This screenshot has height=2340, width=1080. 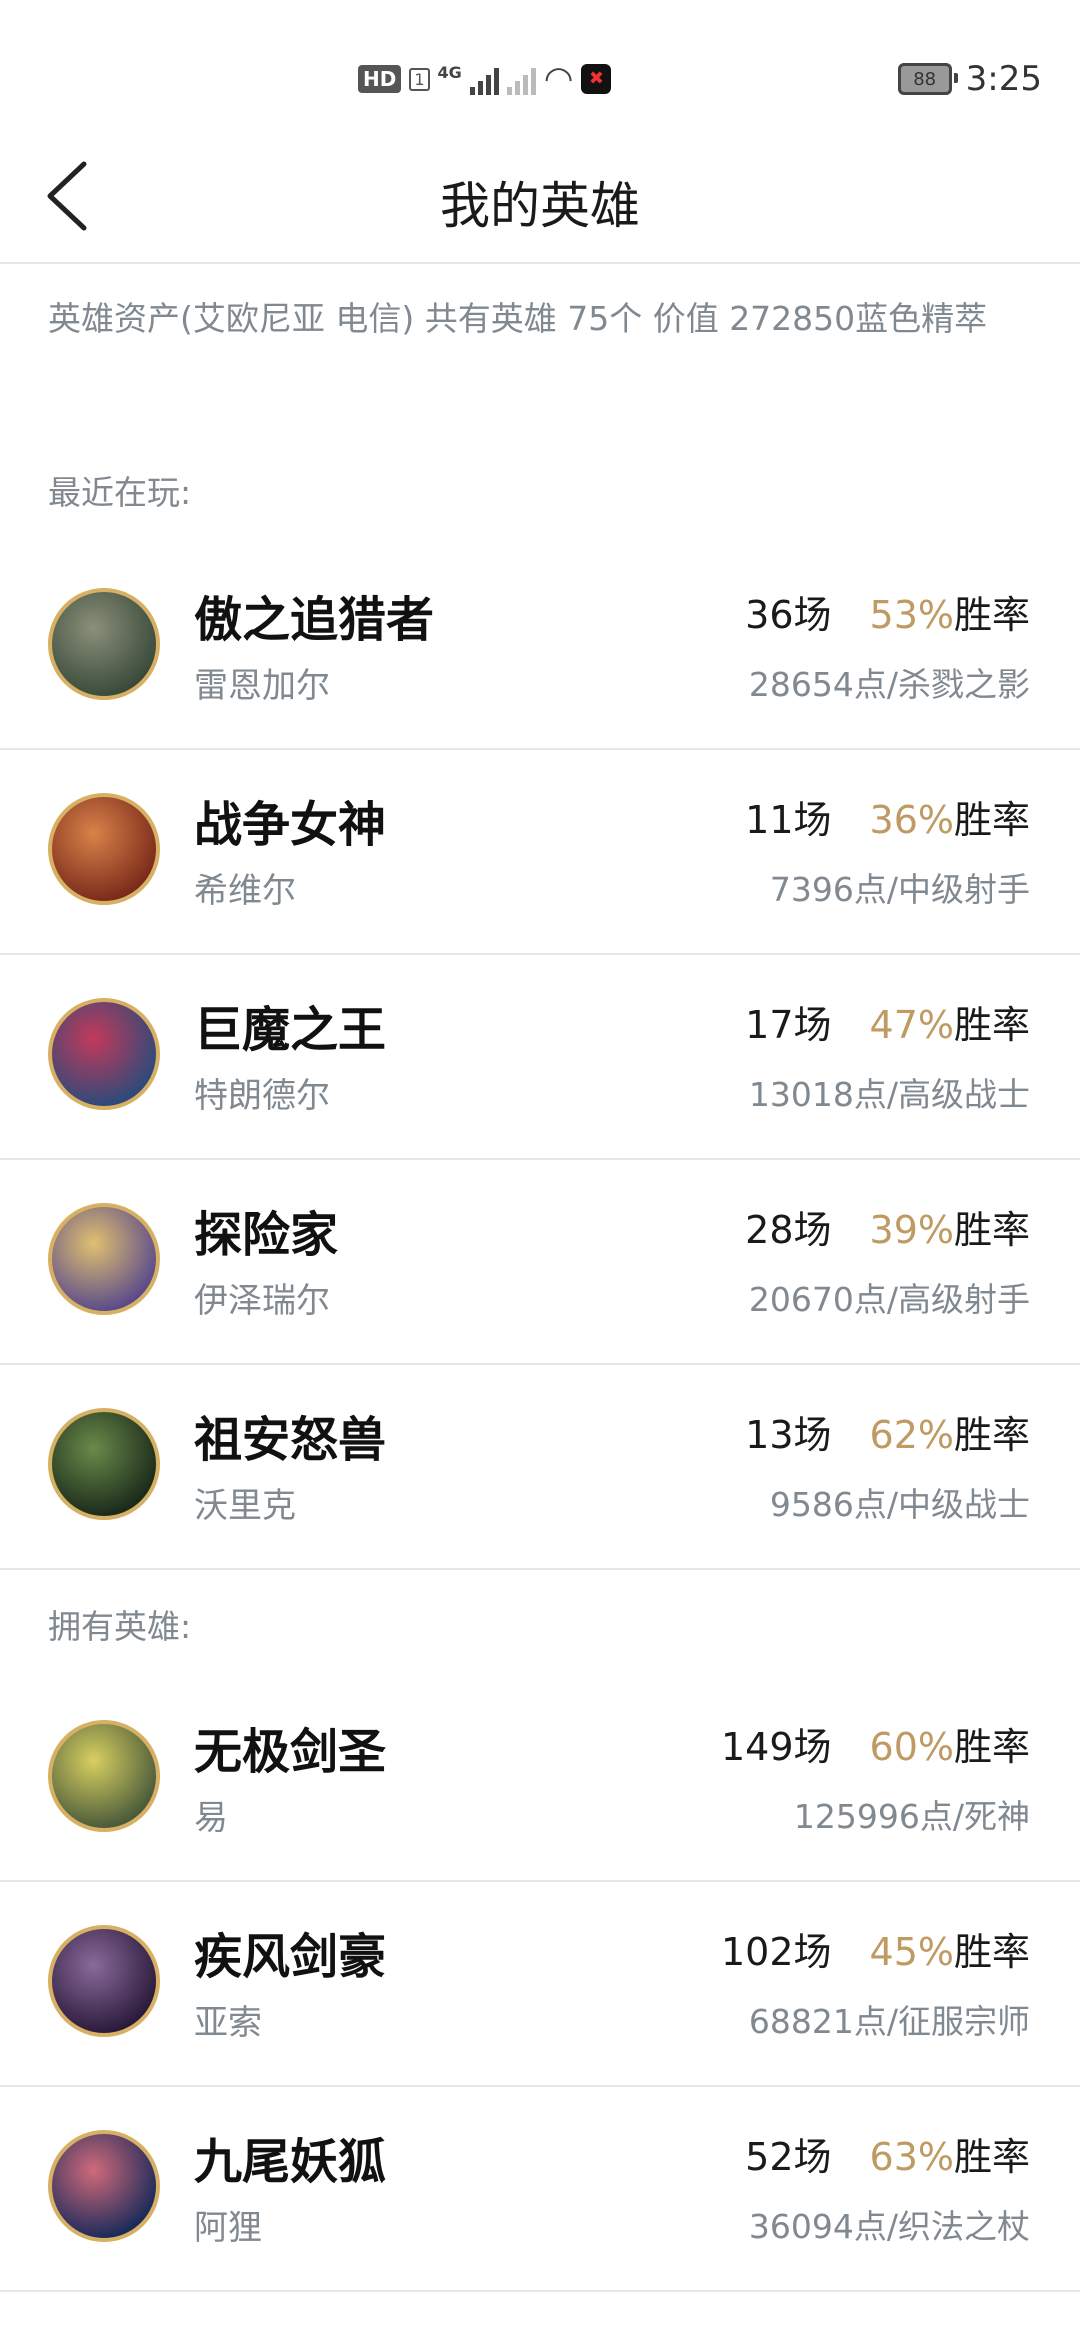 What do you see at coordinates (540, 1057) in the screenshot?
I see `hero-row: 巨魔之王 特朗德尔 17场 47%胜率 13018点/高级战士` at bounding box center [540, 1057].